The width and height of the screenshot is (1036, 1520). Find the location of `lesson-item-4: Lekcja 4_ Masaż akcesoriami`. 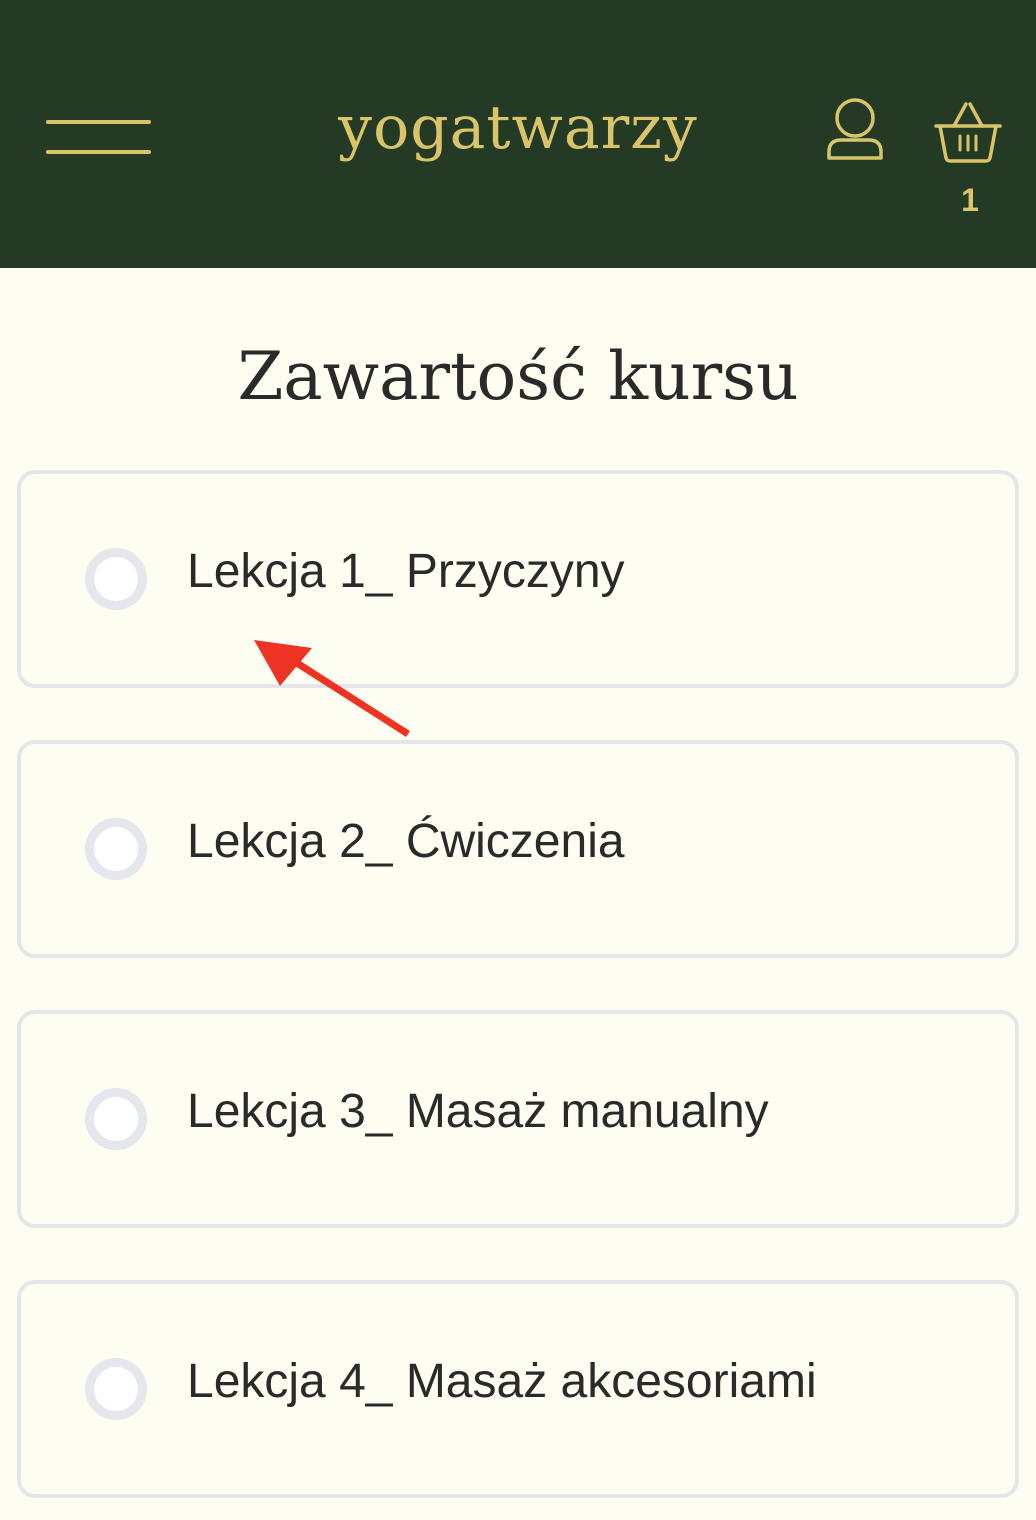

lesson-item-4: Lekcja 4_ Masaż akcesoriami is located at coordinates (518, 1389).